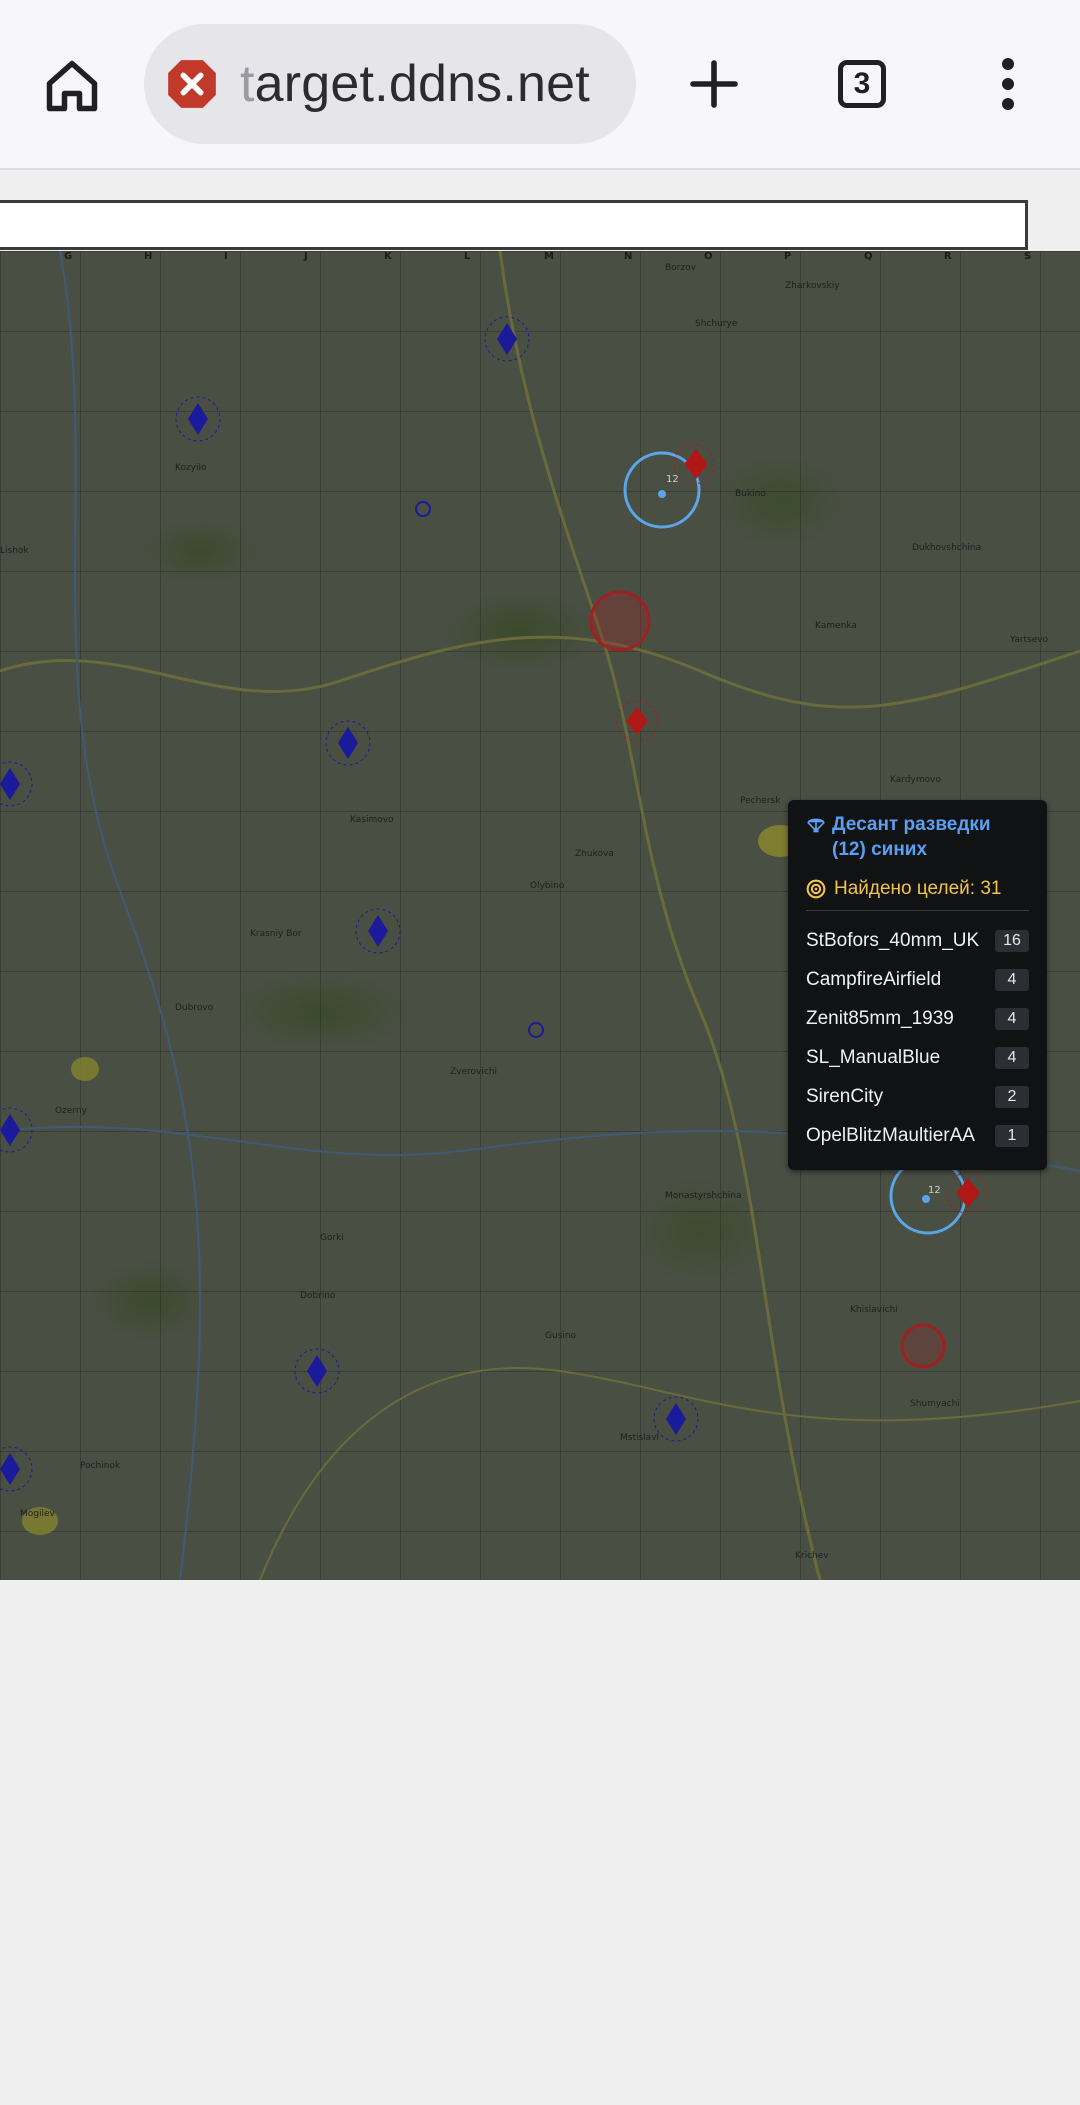  What do you see at coordinates (192, 84) in the screenshot?
I see `site-error-icon` at bounding box center [192, 84].